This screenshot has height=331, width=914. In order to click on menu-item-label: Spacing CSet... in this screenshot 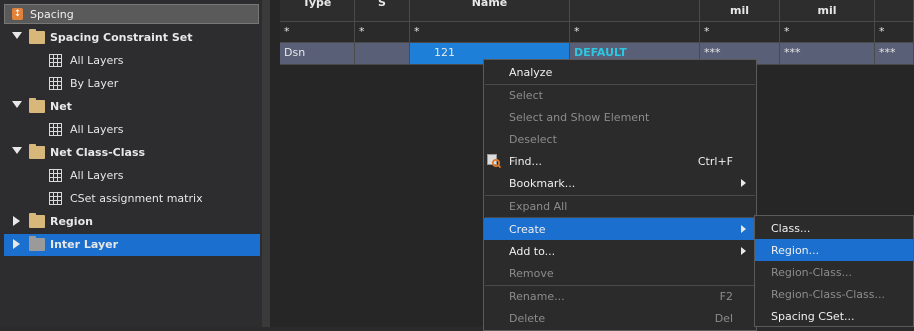, I will do `click(813, 316)`.